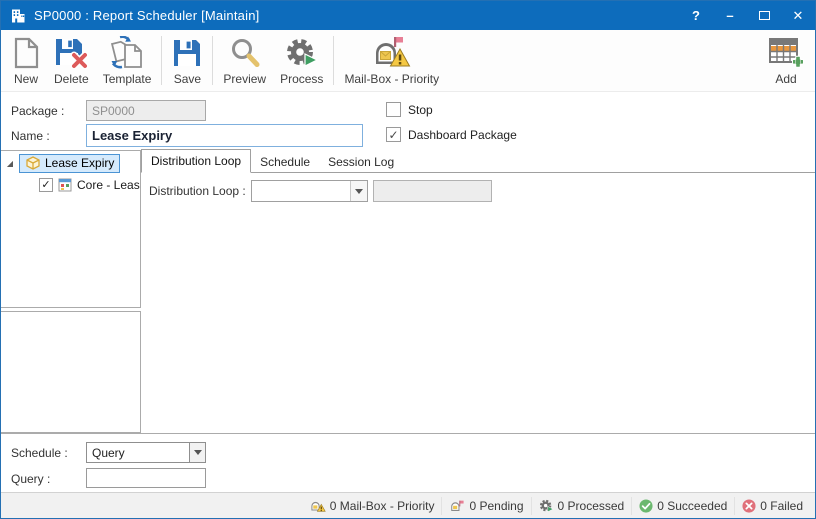 The image size is (816, 519). I want to click on template-documents-icon, so click(127, 53).